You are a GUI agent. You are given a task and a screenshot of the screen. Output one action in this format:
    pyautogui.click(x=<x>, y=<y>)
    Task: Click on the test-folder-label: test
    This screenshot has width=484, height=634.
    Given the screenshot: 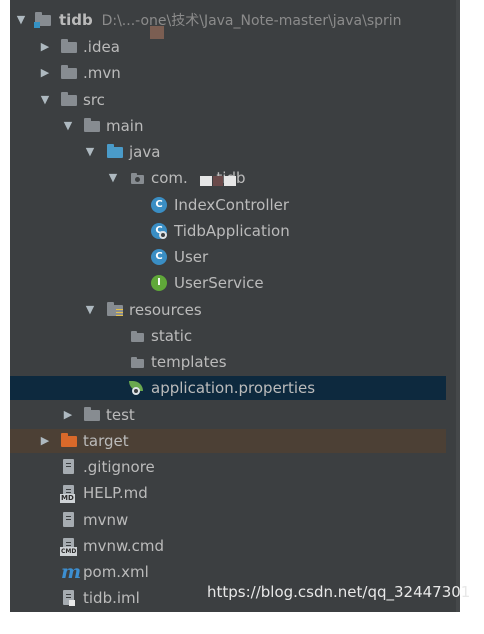 What is the action you would take?
    pyautogui.click(x=120, y=415)
    